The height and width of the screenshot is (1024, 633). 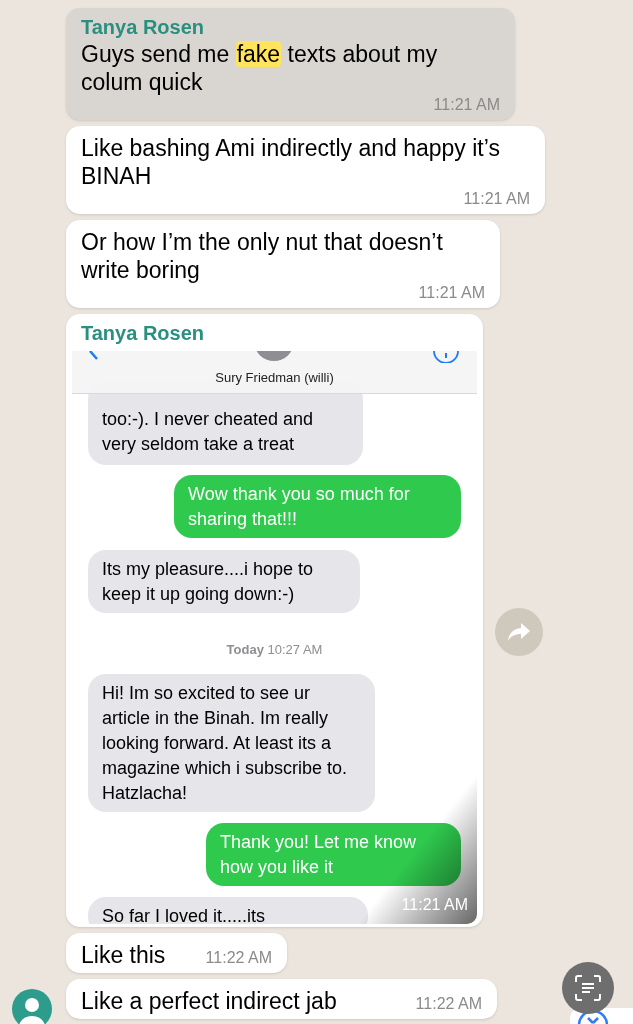 What do you see at coordinates (123, 955) in the screenshot?
I see `message-text: Like this` at bounding box center [123, 955].